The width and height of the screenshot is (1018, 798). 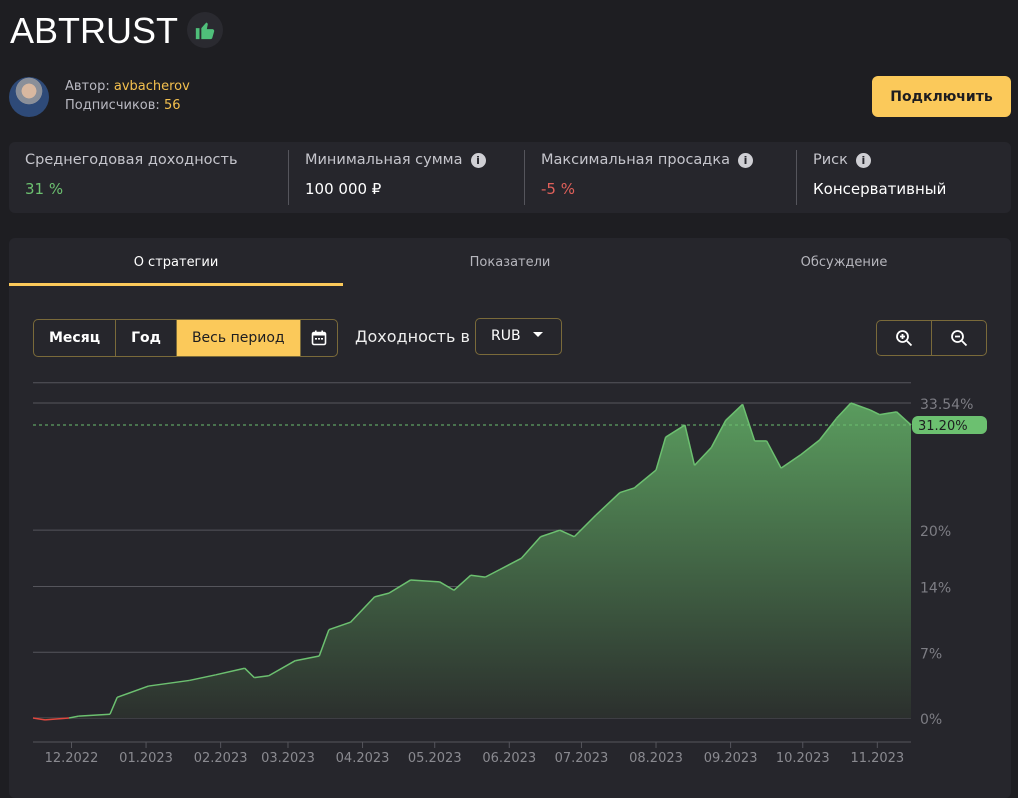 What do you see at coordinates (935, 532) in the screenshot?
I see `y-tick-label: 20%` at bounding box center [935, 532].